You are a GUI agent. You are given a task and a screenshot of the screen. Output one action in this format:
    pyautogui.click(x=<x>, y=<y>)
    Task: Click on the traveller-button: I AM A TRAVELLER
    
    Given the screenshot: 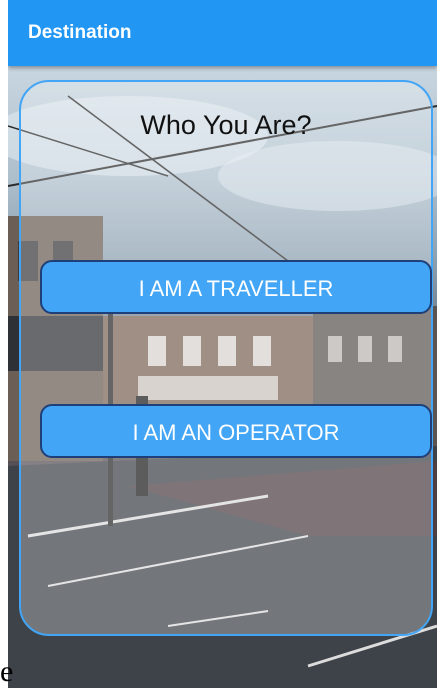 What is the action you would take?
    pyautogui.click(x=236, y=287)
    